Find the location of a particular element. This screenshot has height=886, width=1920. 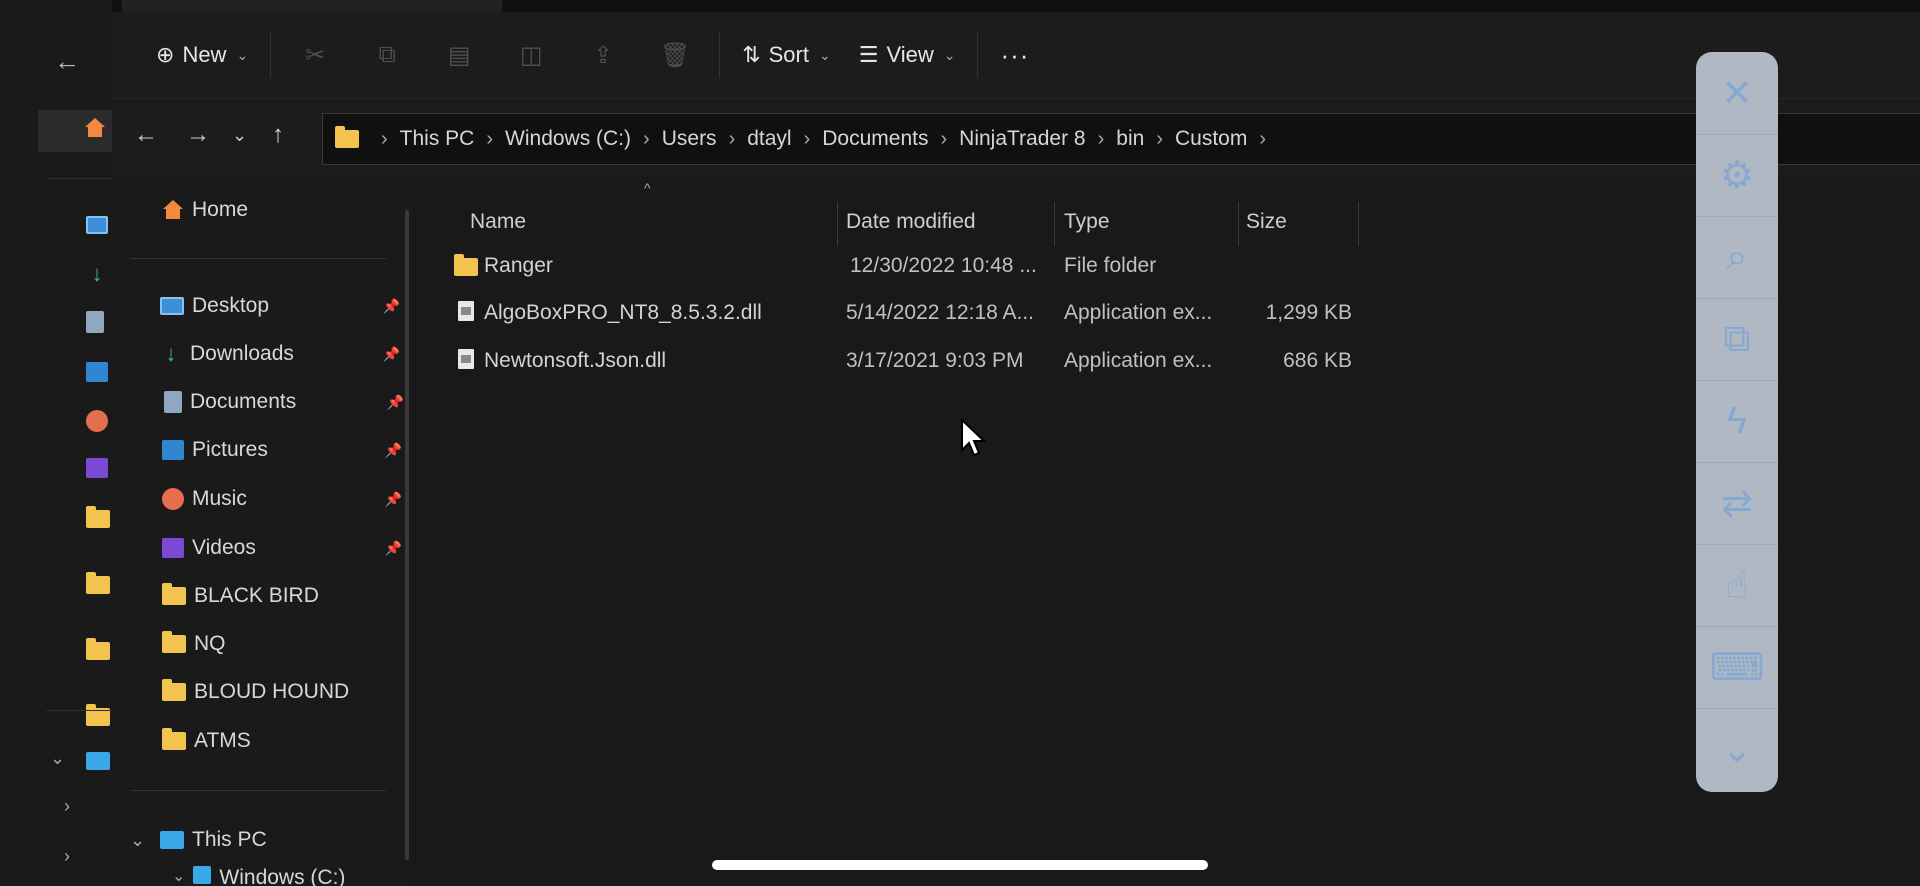

navigation-scrollbar is located at coordinates (407, 535).